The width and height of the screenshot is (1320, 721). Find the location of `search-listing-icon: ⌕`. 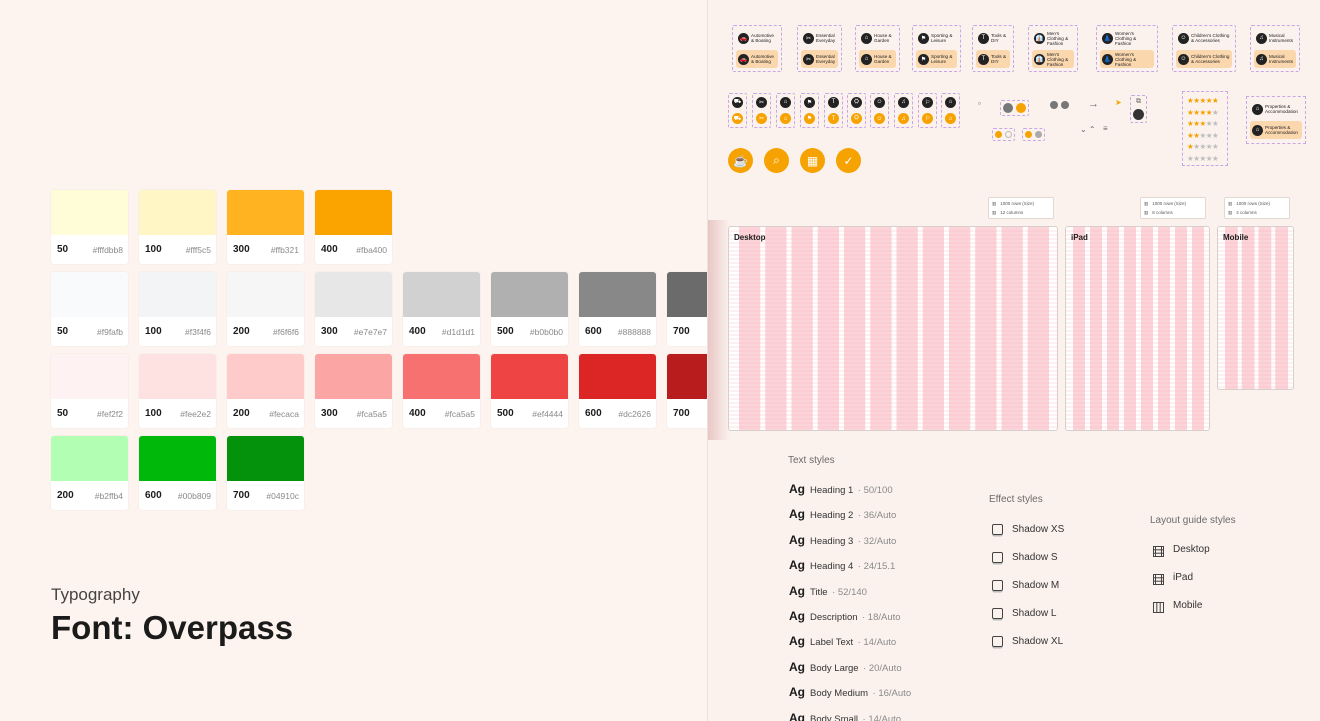

search-listing-icon: ⌕ is located at coordinates (776, 160).